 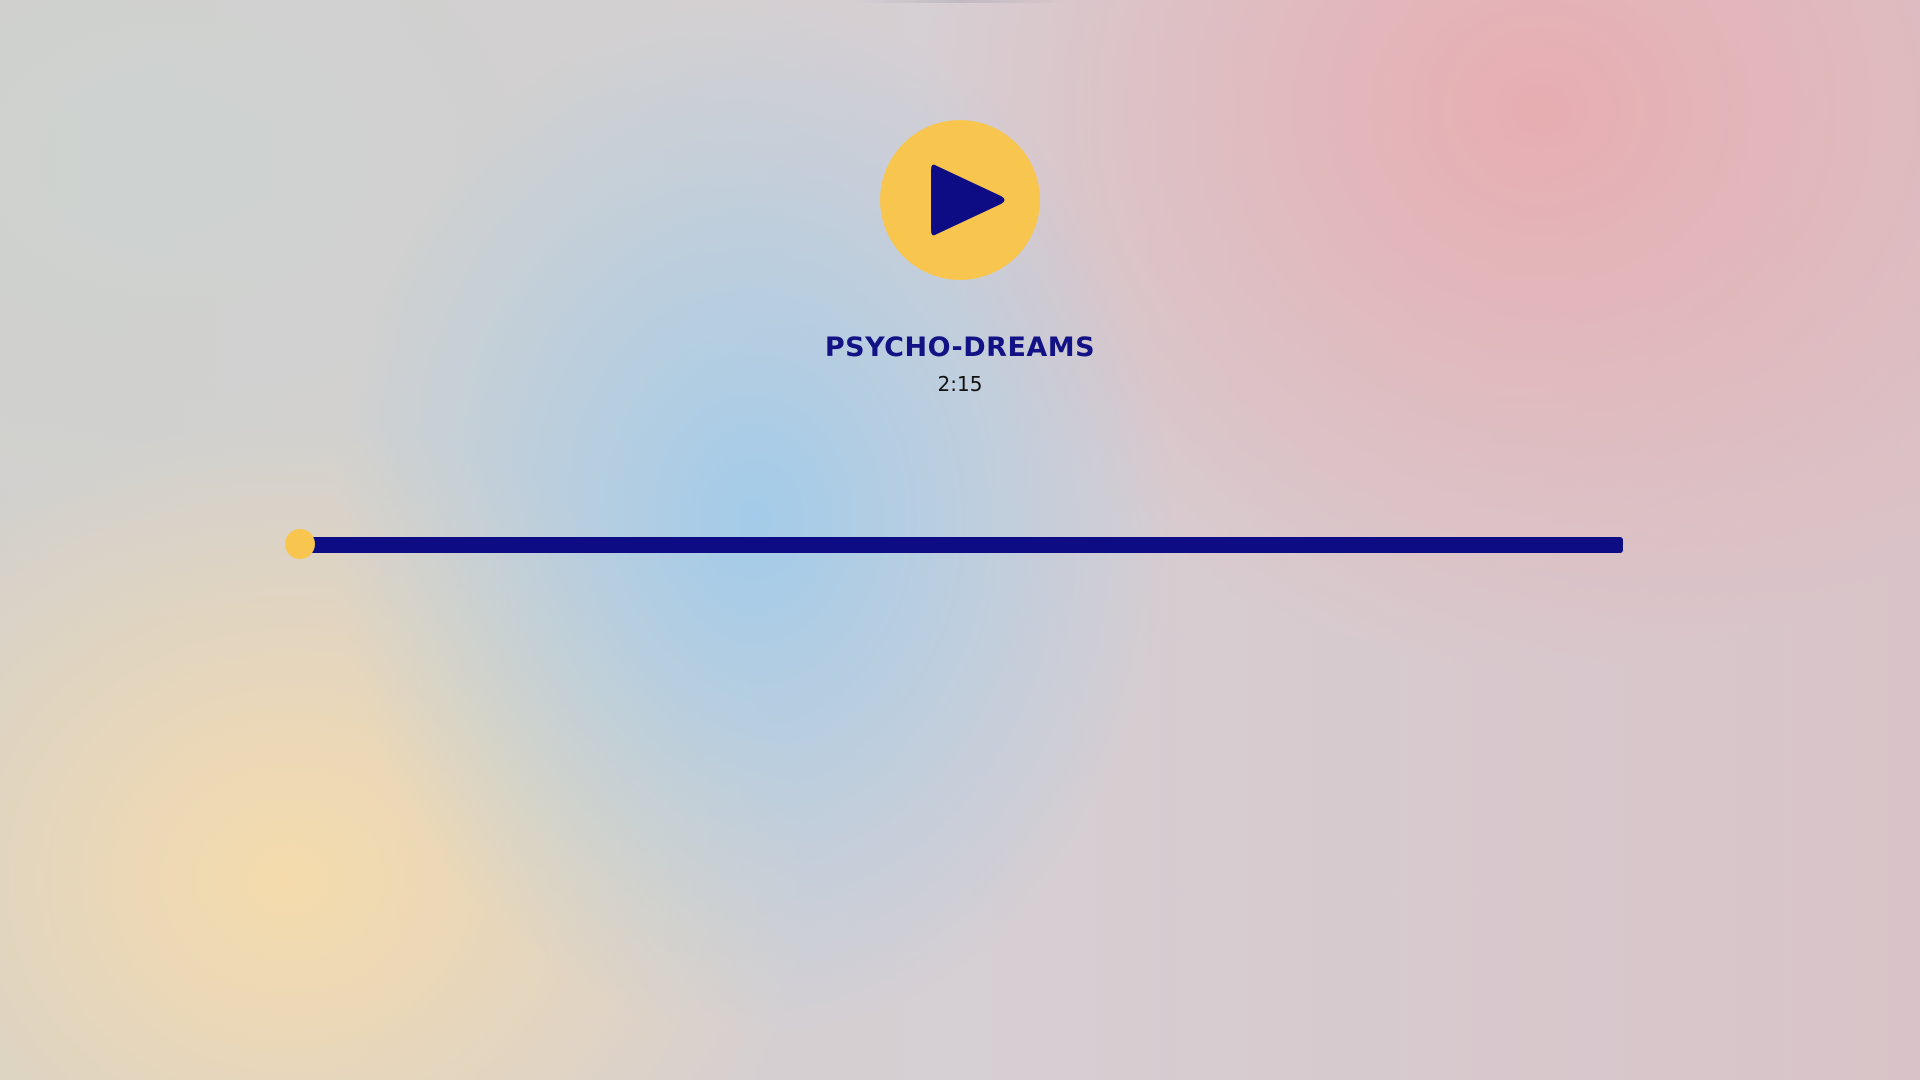 What do you see at coordinates (960, 347) in the screenshot?
I see `track-title: PSYCHO-DREAMS` at bounding box center [960, 347].